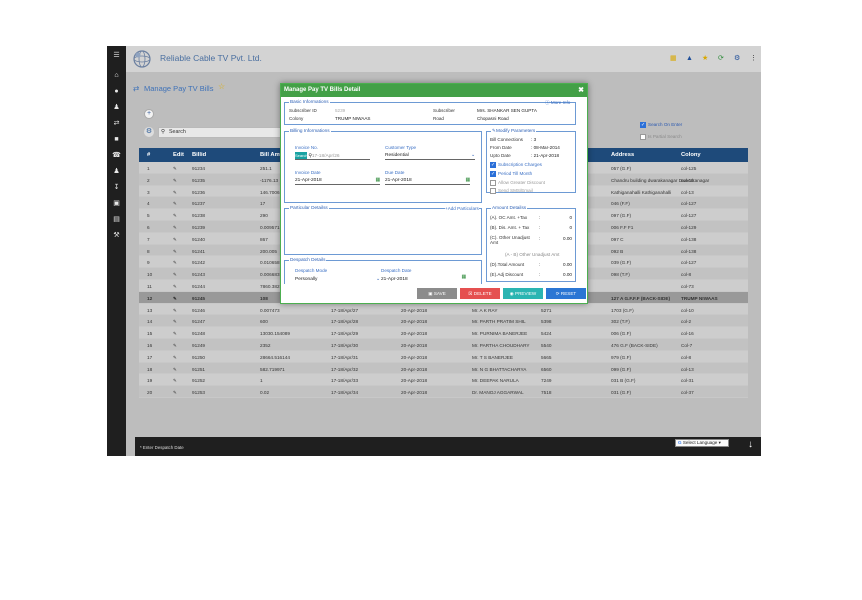  I want to click on col-header-bill-amount: Bill Amt, so click(271, 155).